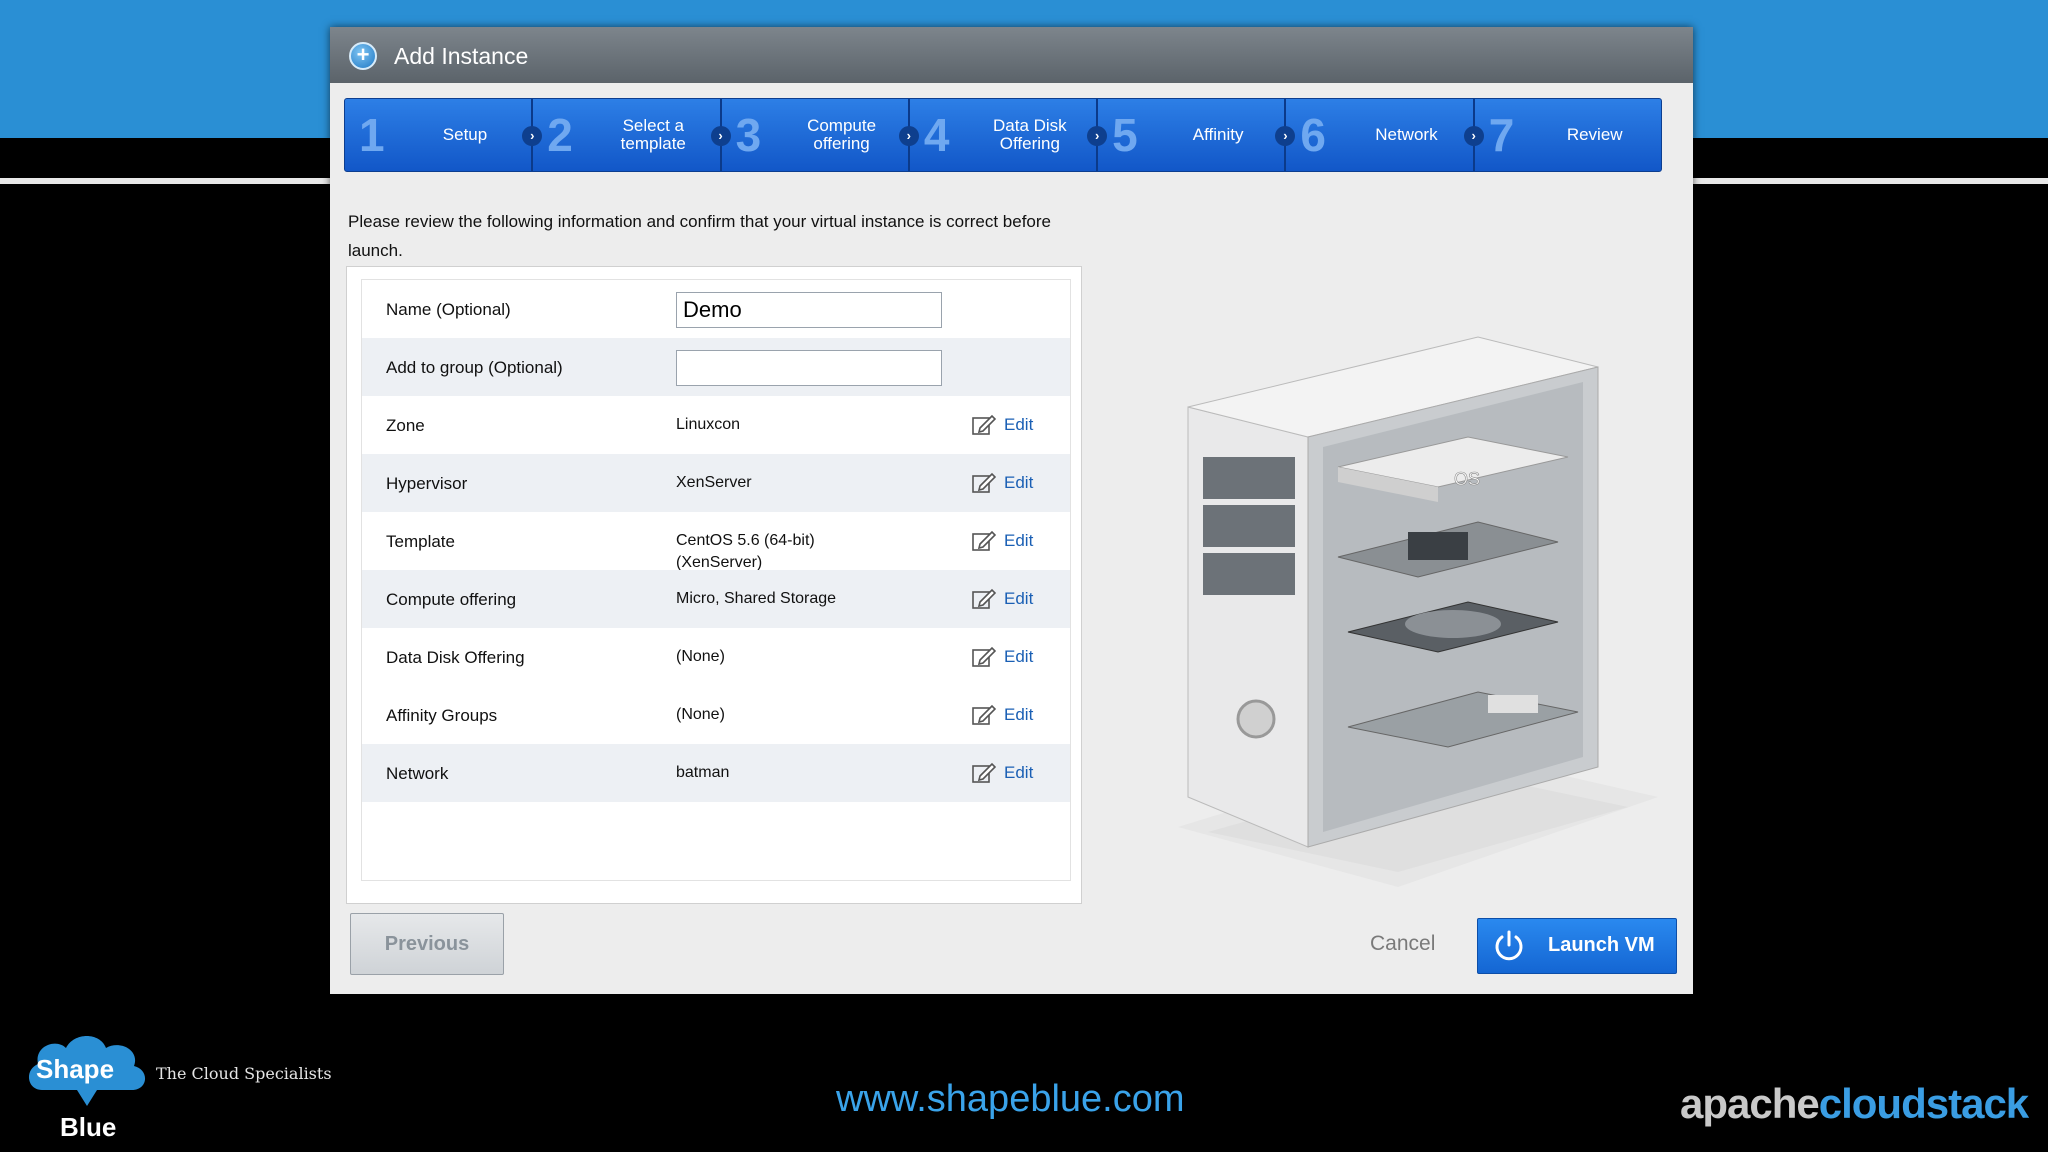 The image size is (2048, 1152). I want to click on shapeblue-logo: Shape Blue, so click(87, 1089).